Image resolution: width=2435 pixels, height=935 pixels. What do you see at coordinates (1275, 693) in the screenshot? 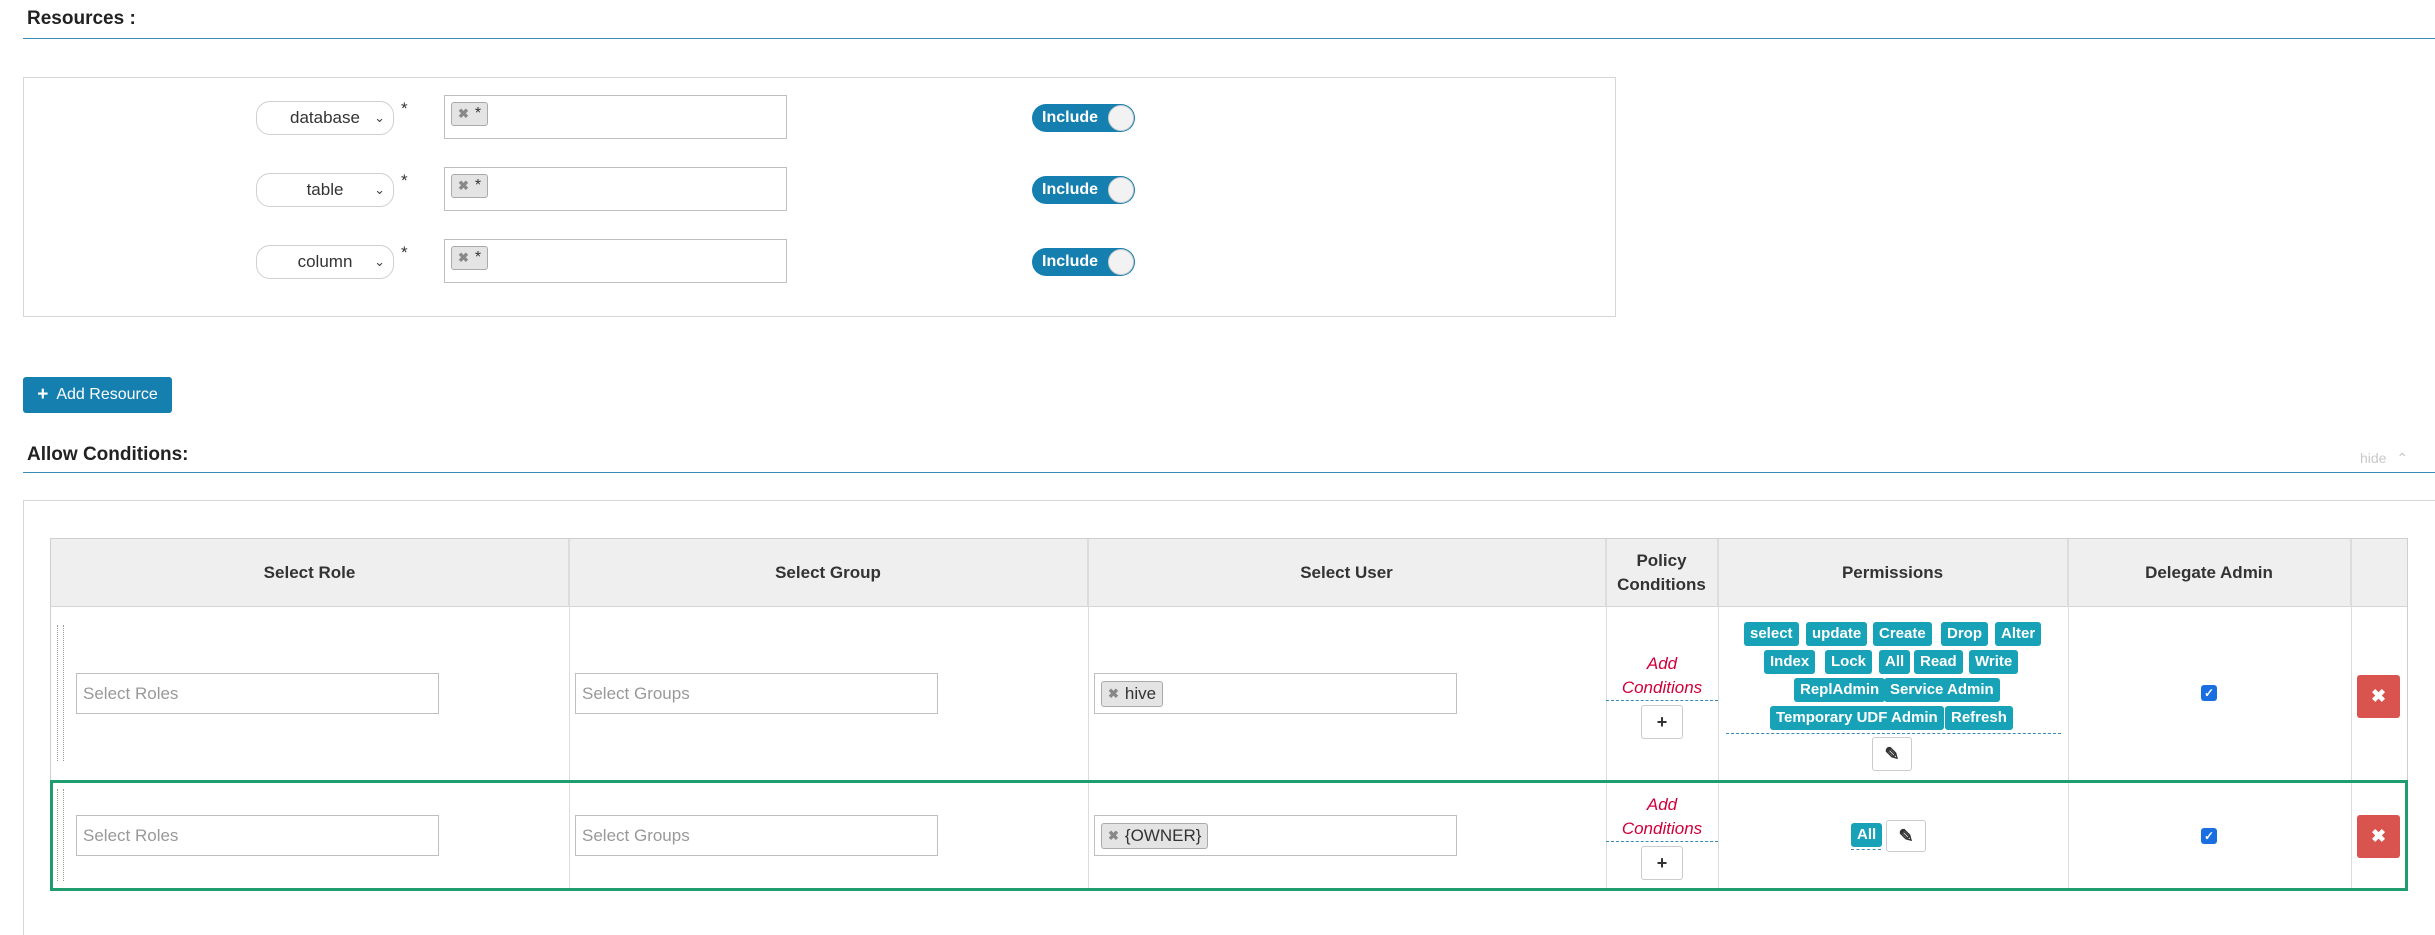
I see `select-users-input: ✖ hive` at bounding box center [1275, 693].